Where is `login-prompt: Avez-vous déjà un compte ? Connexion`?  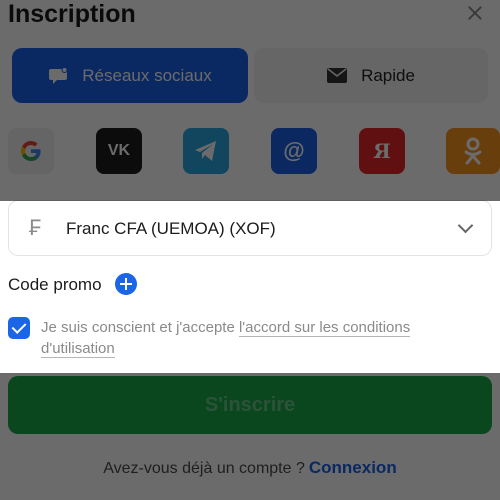 login-prompt: Avez-vous déjà un compte ? Connexion is located at coordinates (250, 468).